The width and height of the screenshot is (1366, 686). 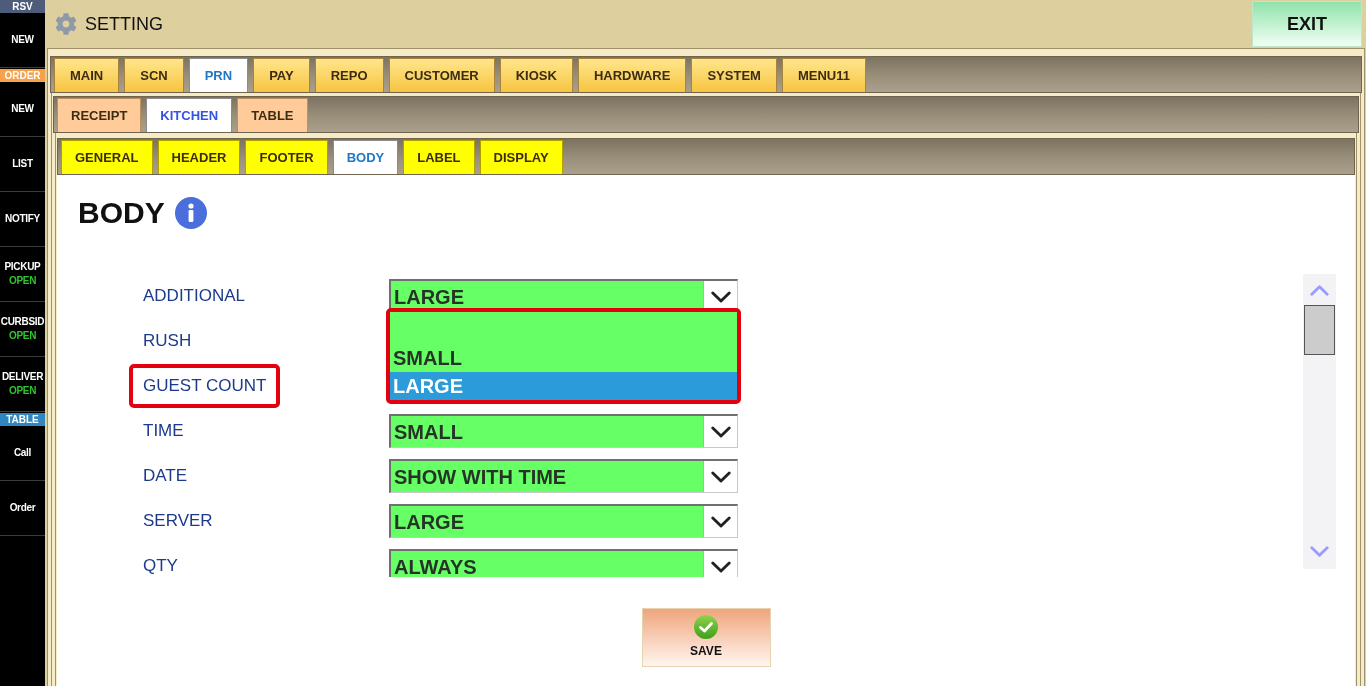 What do you see at coordinates (194, 296) in the screenshot?
I see `setting-label: ADDITIONAL` at bounding box center [194, 296].